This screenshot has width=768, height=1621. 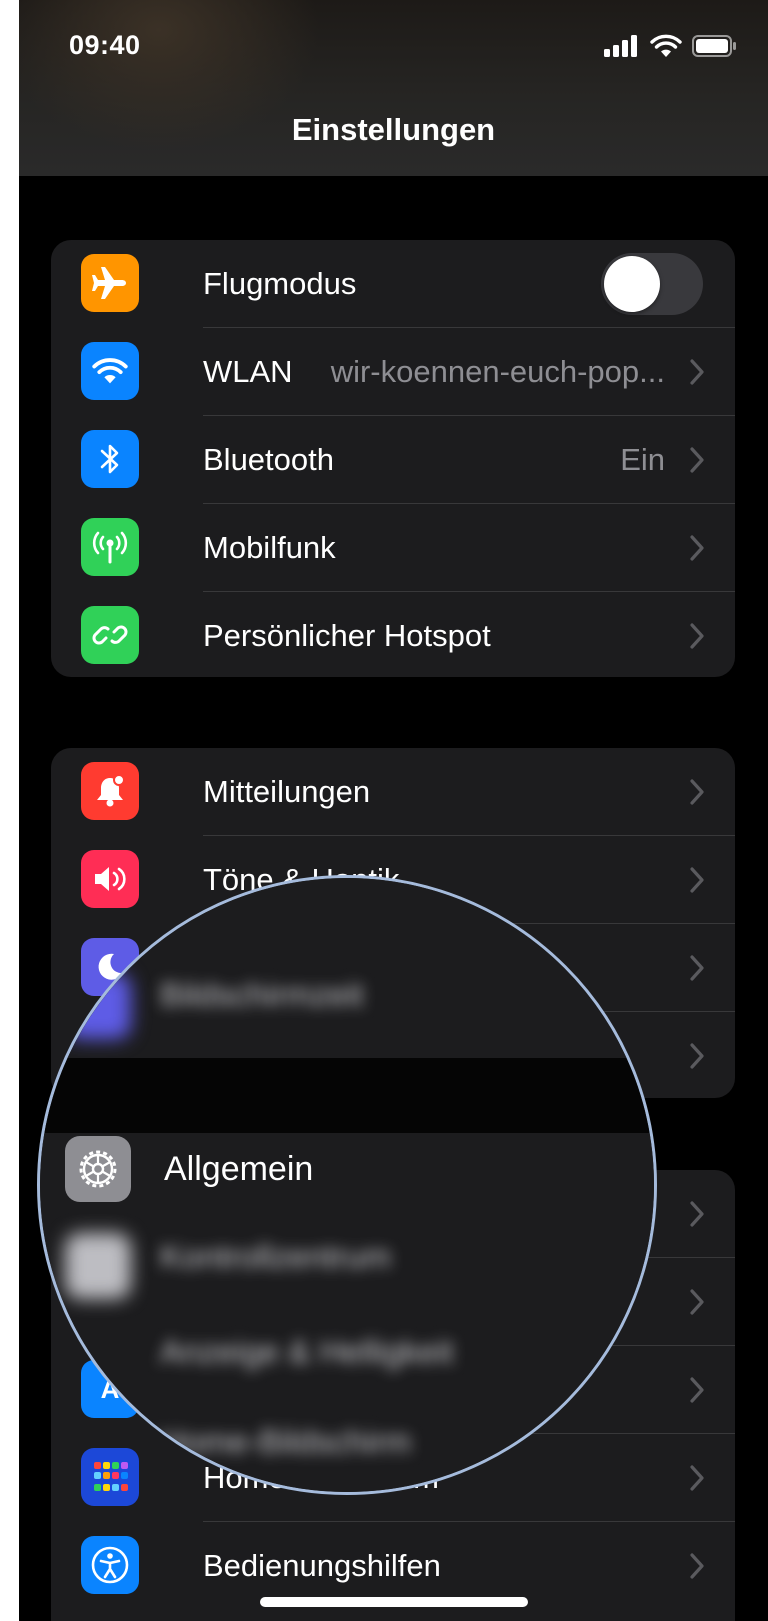 I want to click on lens-gap, so click(x=347, y=1095).